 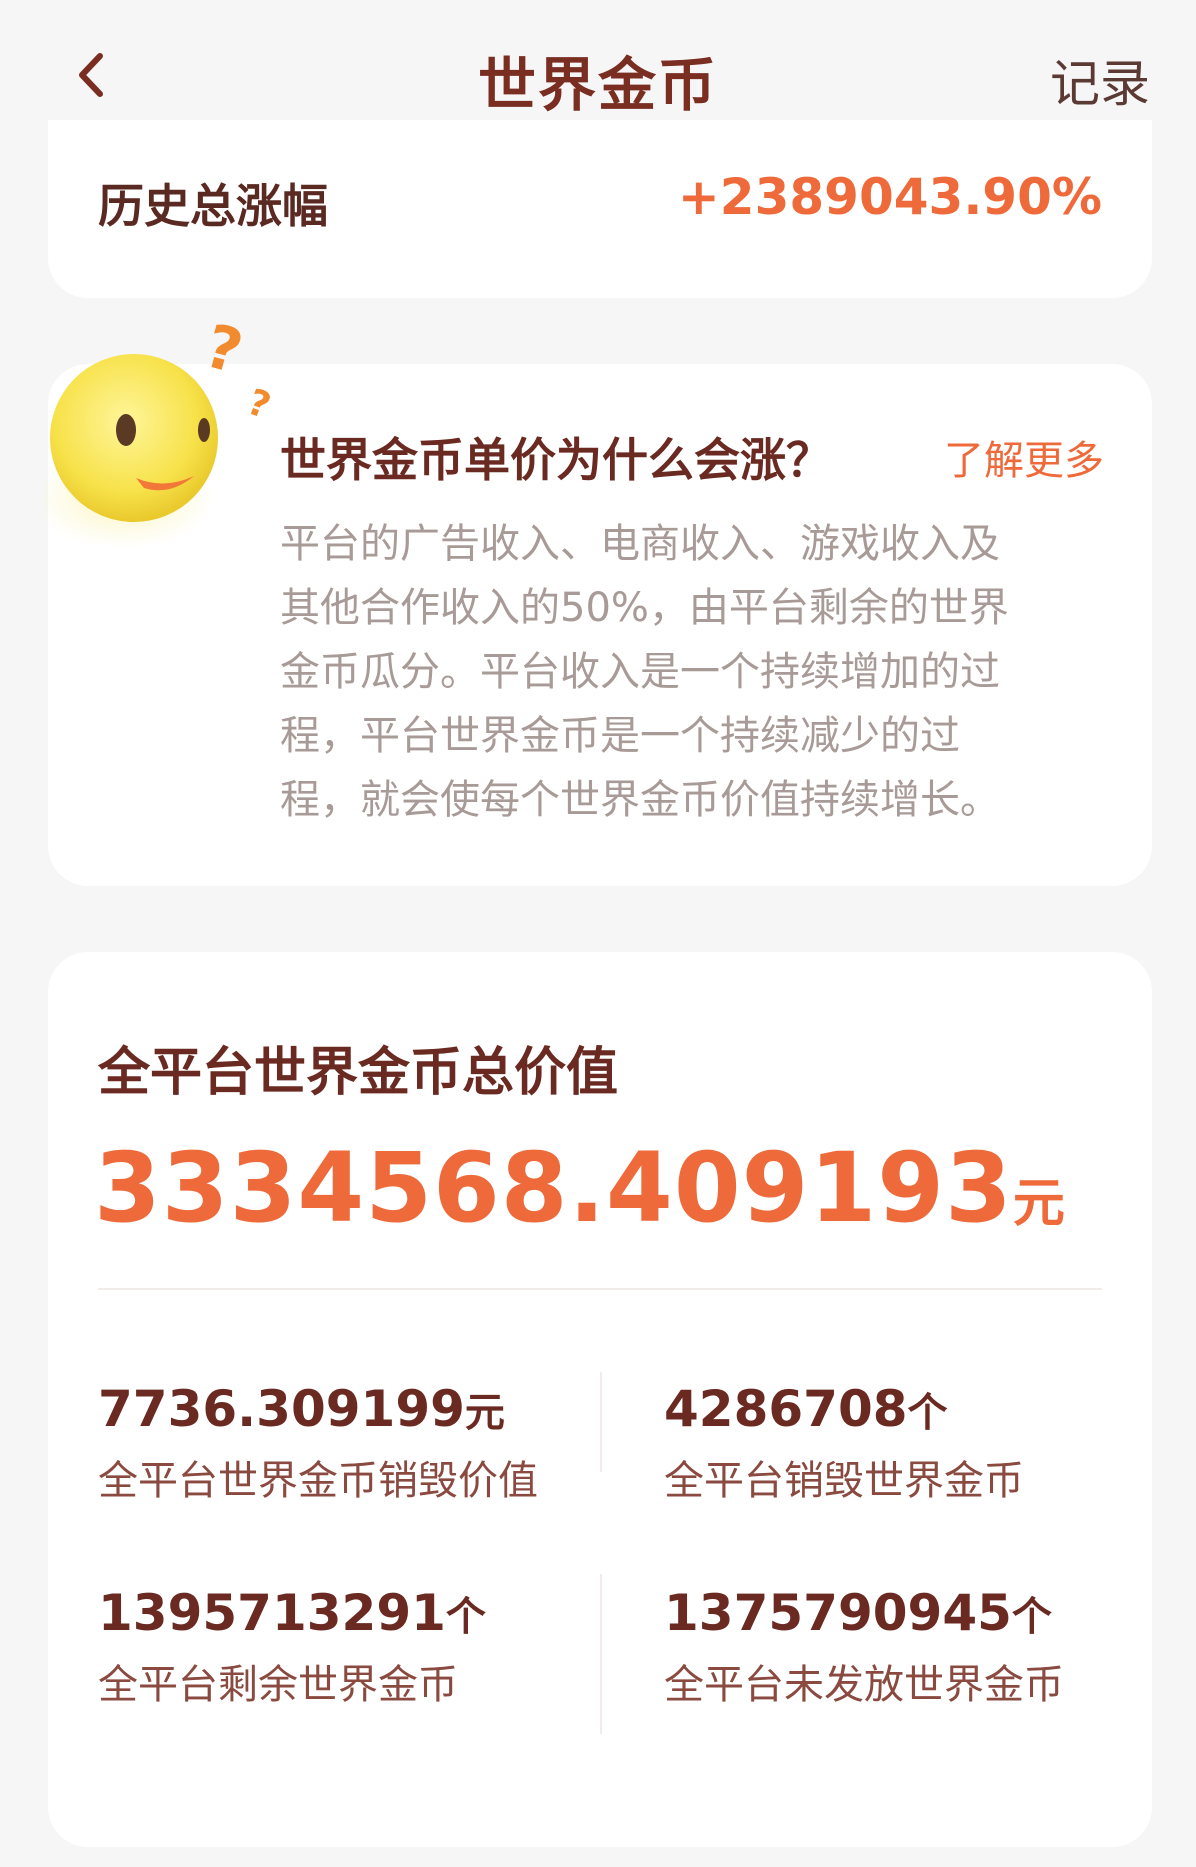 What do you see at coordinates (786, 1409) in the screenshot?
I see `stat-value: 4286708` at bounding box center [786, 1409].